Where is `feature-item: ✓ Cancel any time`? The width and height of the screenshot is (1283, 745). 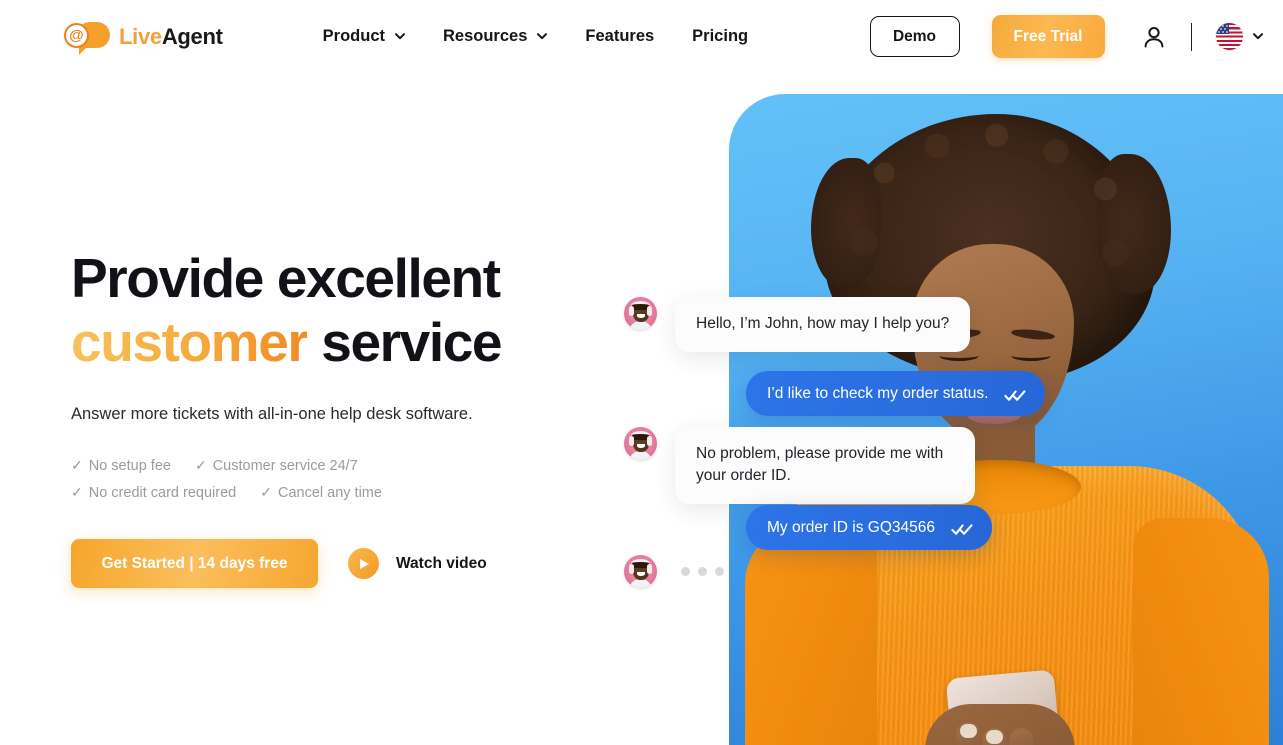
feature-item: ✓ Cancel any time is located at coordinates (321, 492).